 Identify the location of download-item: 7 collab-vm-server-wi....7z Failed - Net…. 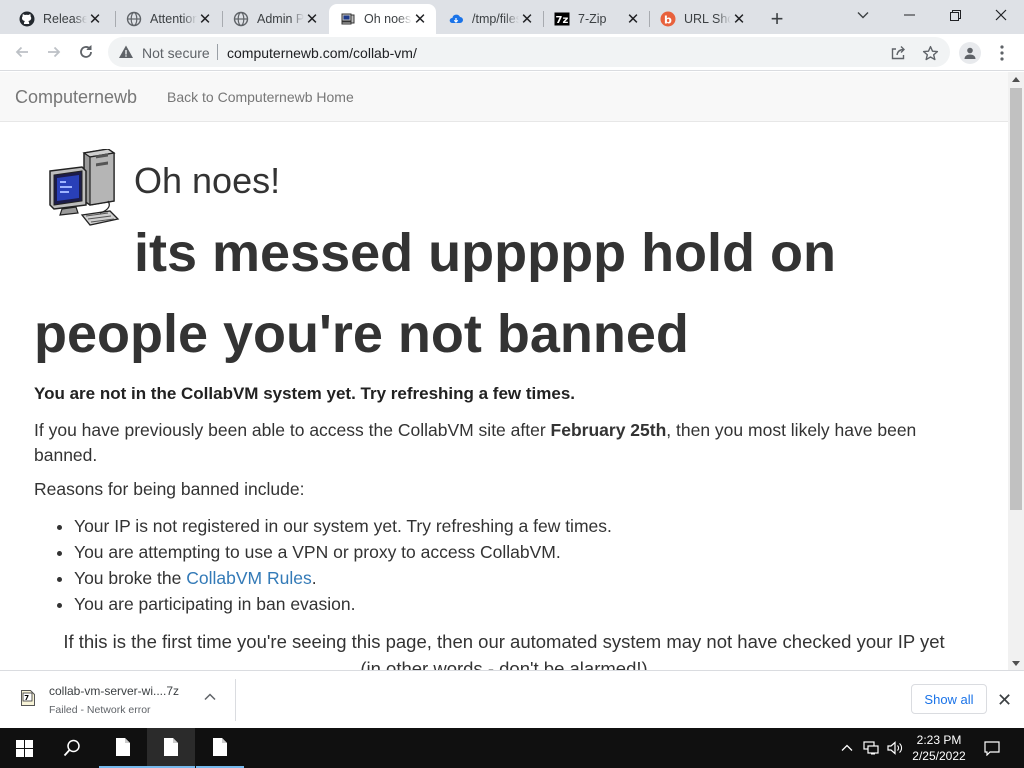
(118, 700).